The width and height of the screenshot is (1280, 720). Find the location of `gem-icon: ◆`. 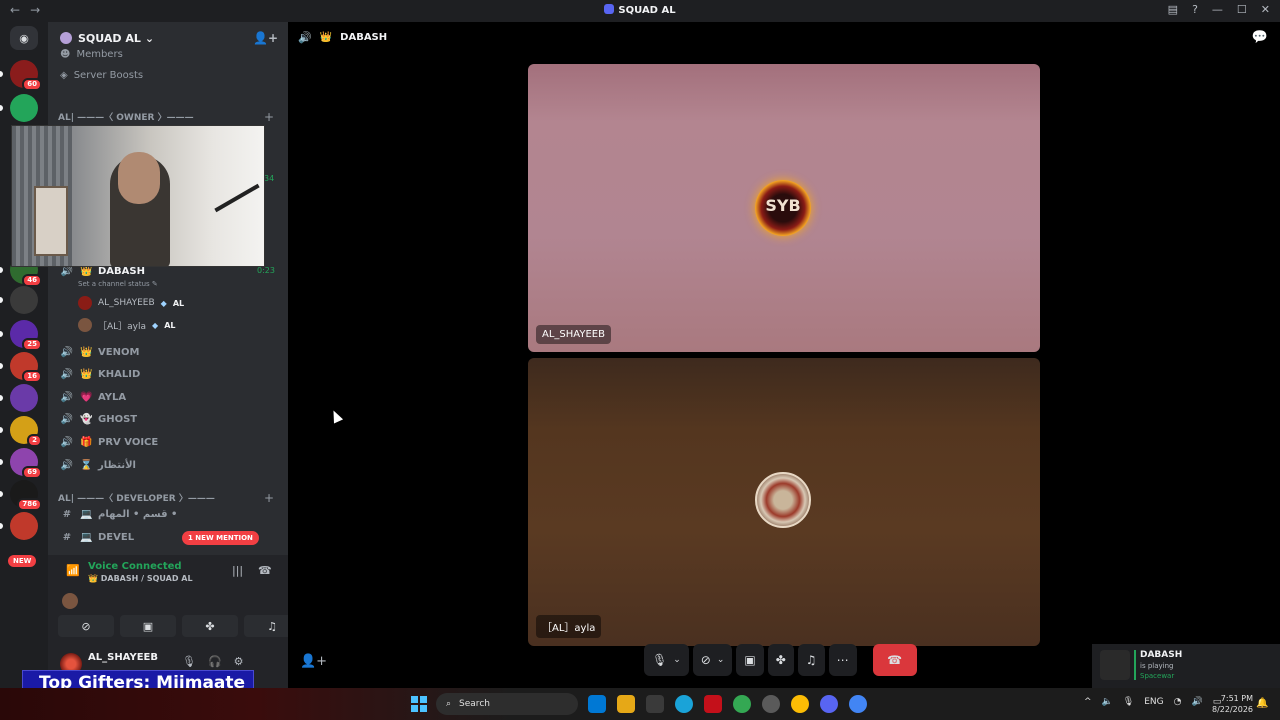

gem-icon: ◆ is located at coordinates (163, 303).